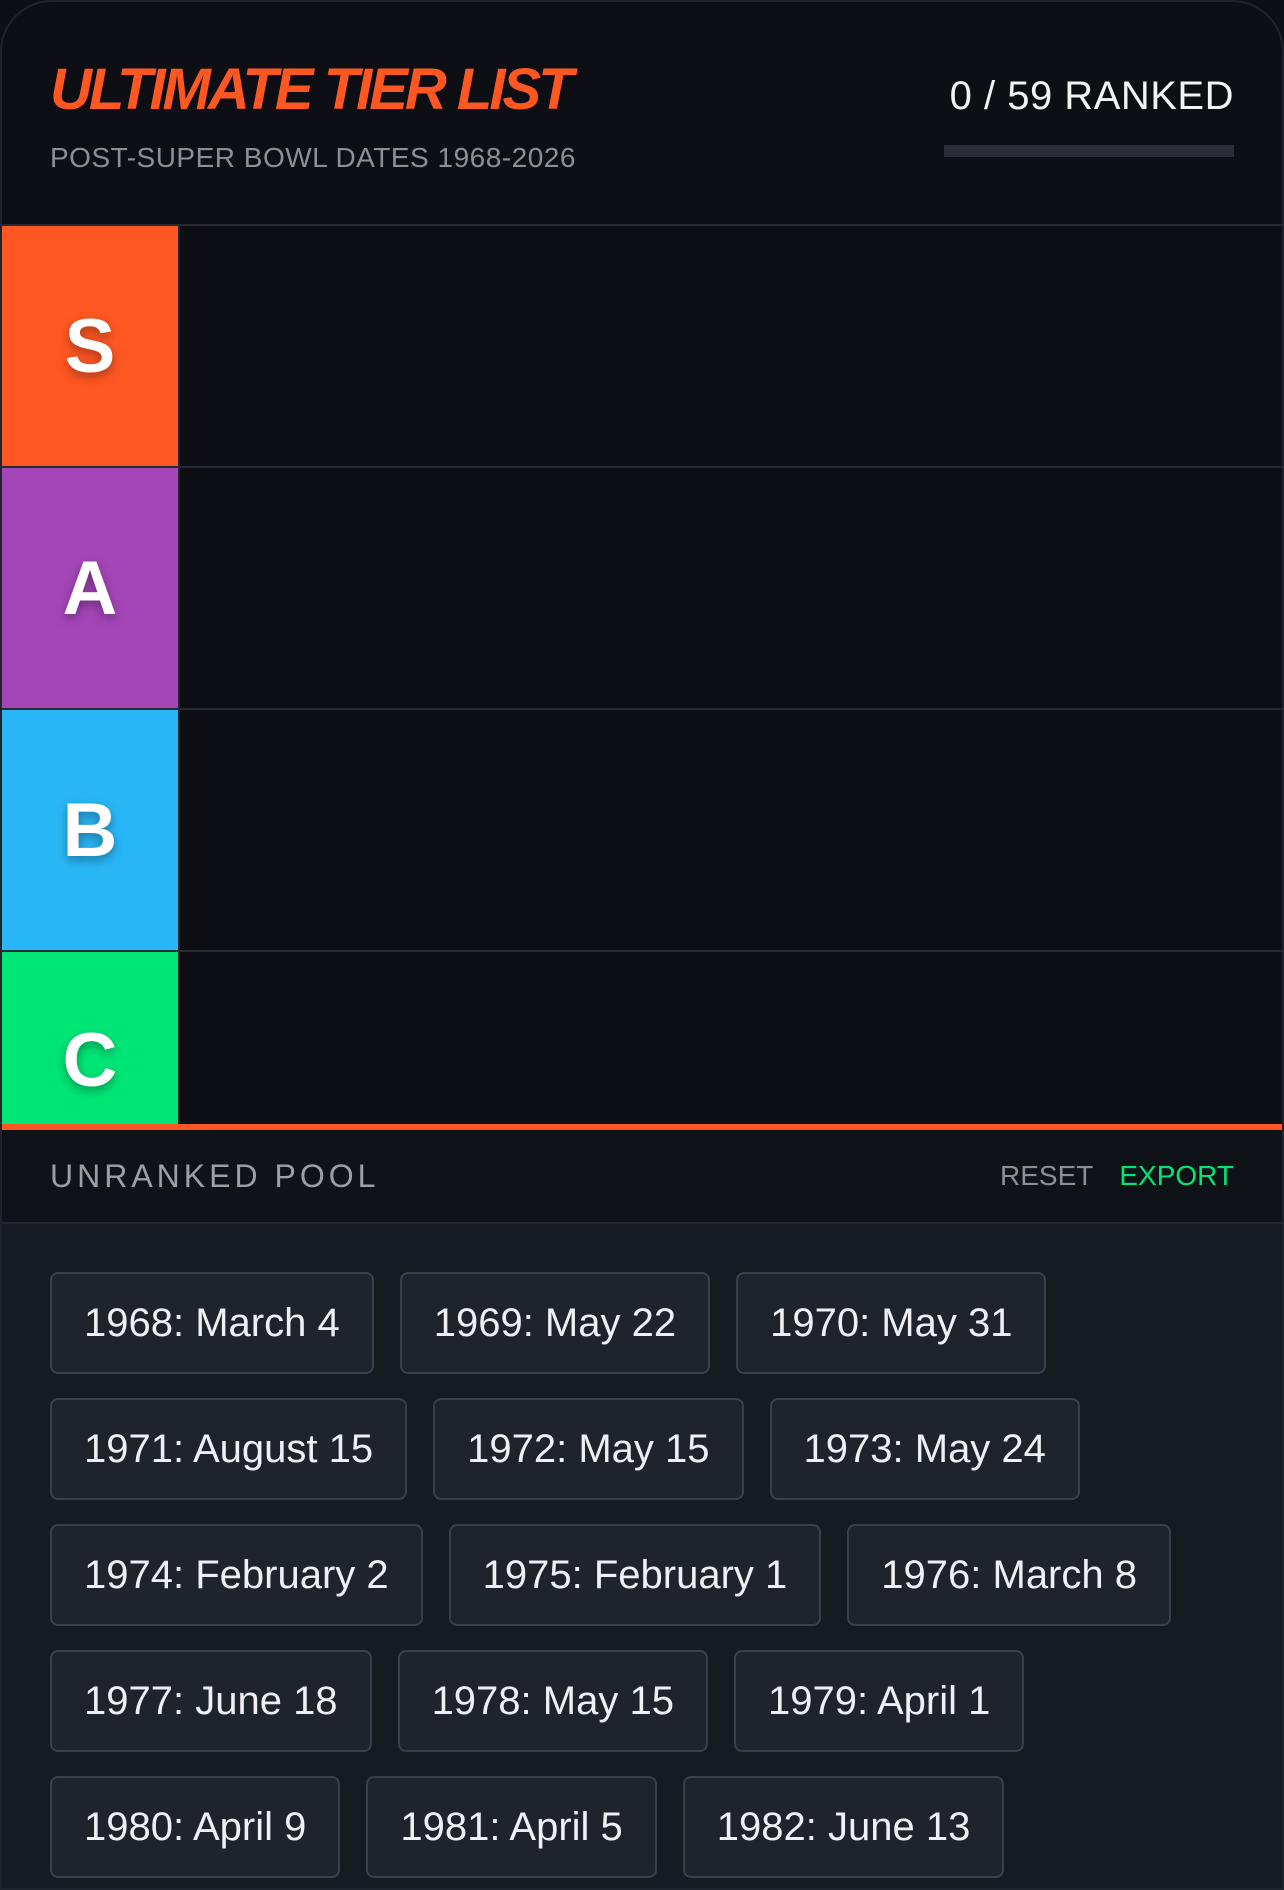  I want to click on date-chip: 1975: February 1, so click(635, 1575).